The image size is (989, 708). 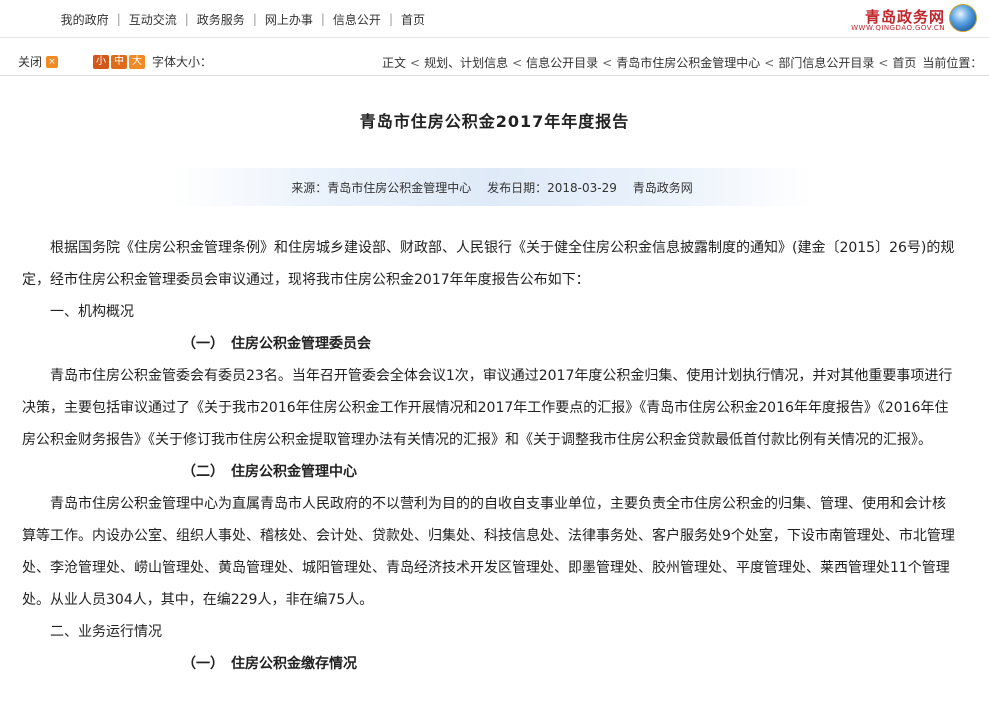 What do you see at coordinates (92, 312) in the screenshot?
I see `section-heading-institution: 一、机构概况` at bounding box center [92, 312].